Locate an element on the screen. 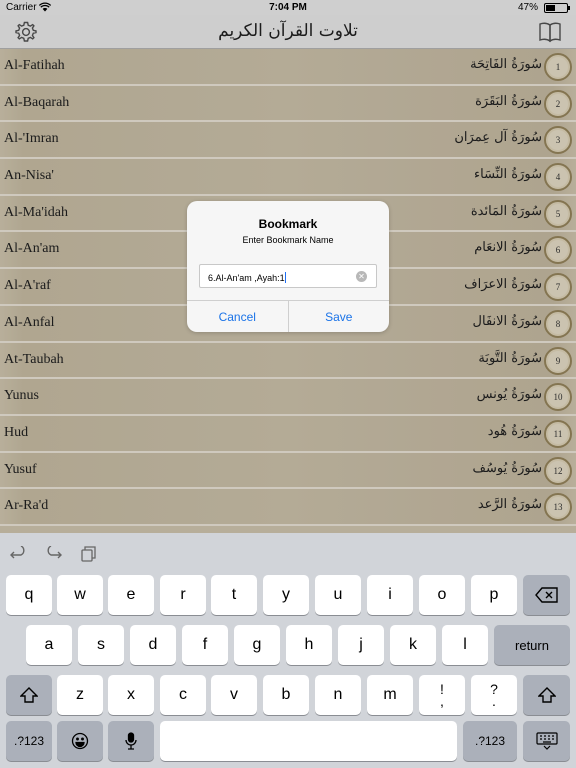  key-h: h is located at coordinates (309, 645).